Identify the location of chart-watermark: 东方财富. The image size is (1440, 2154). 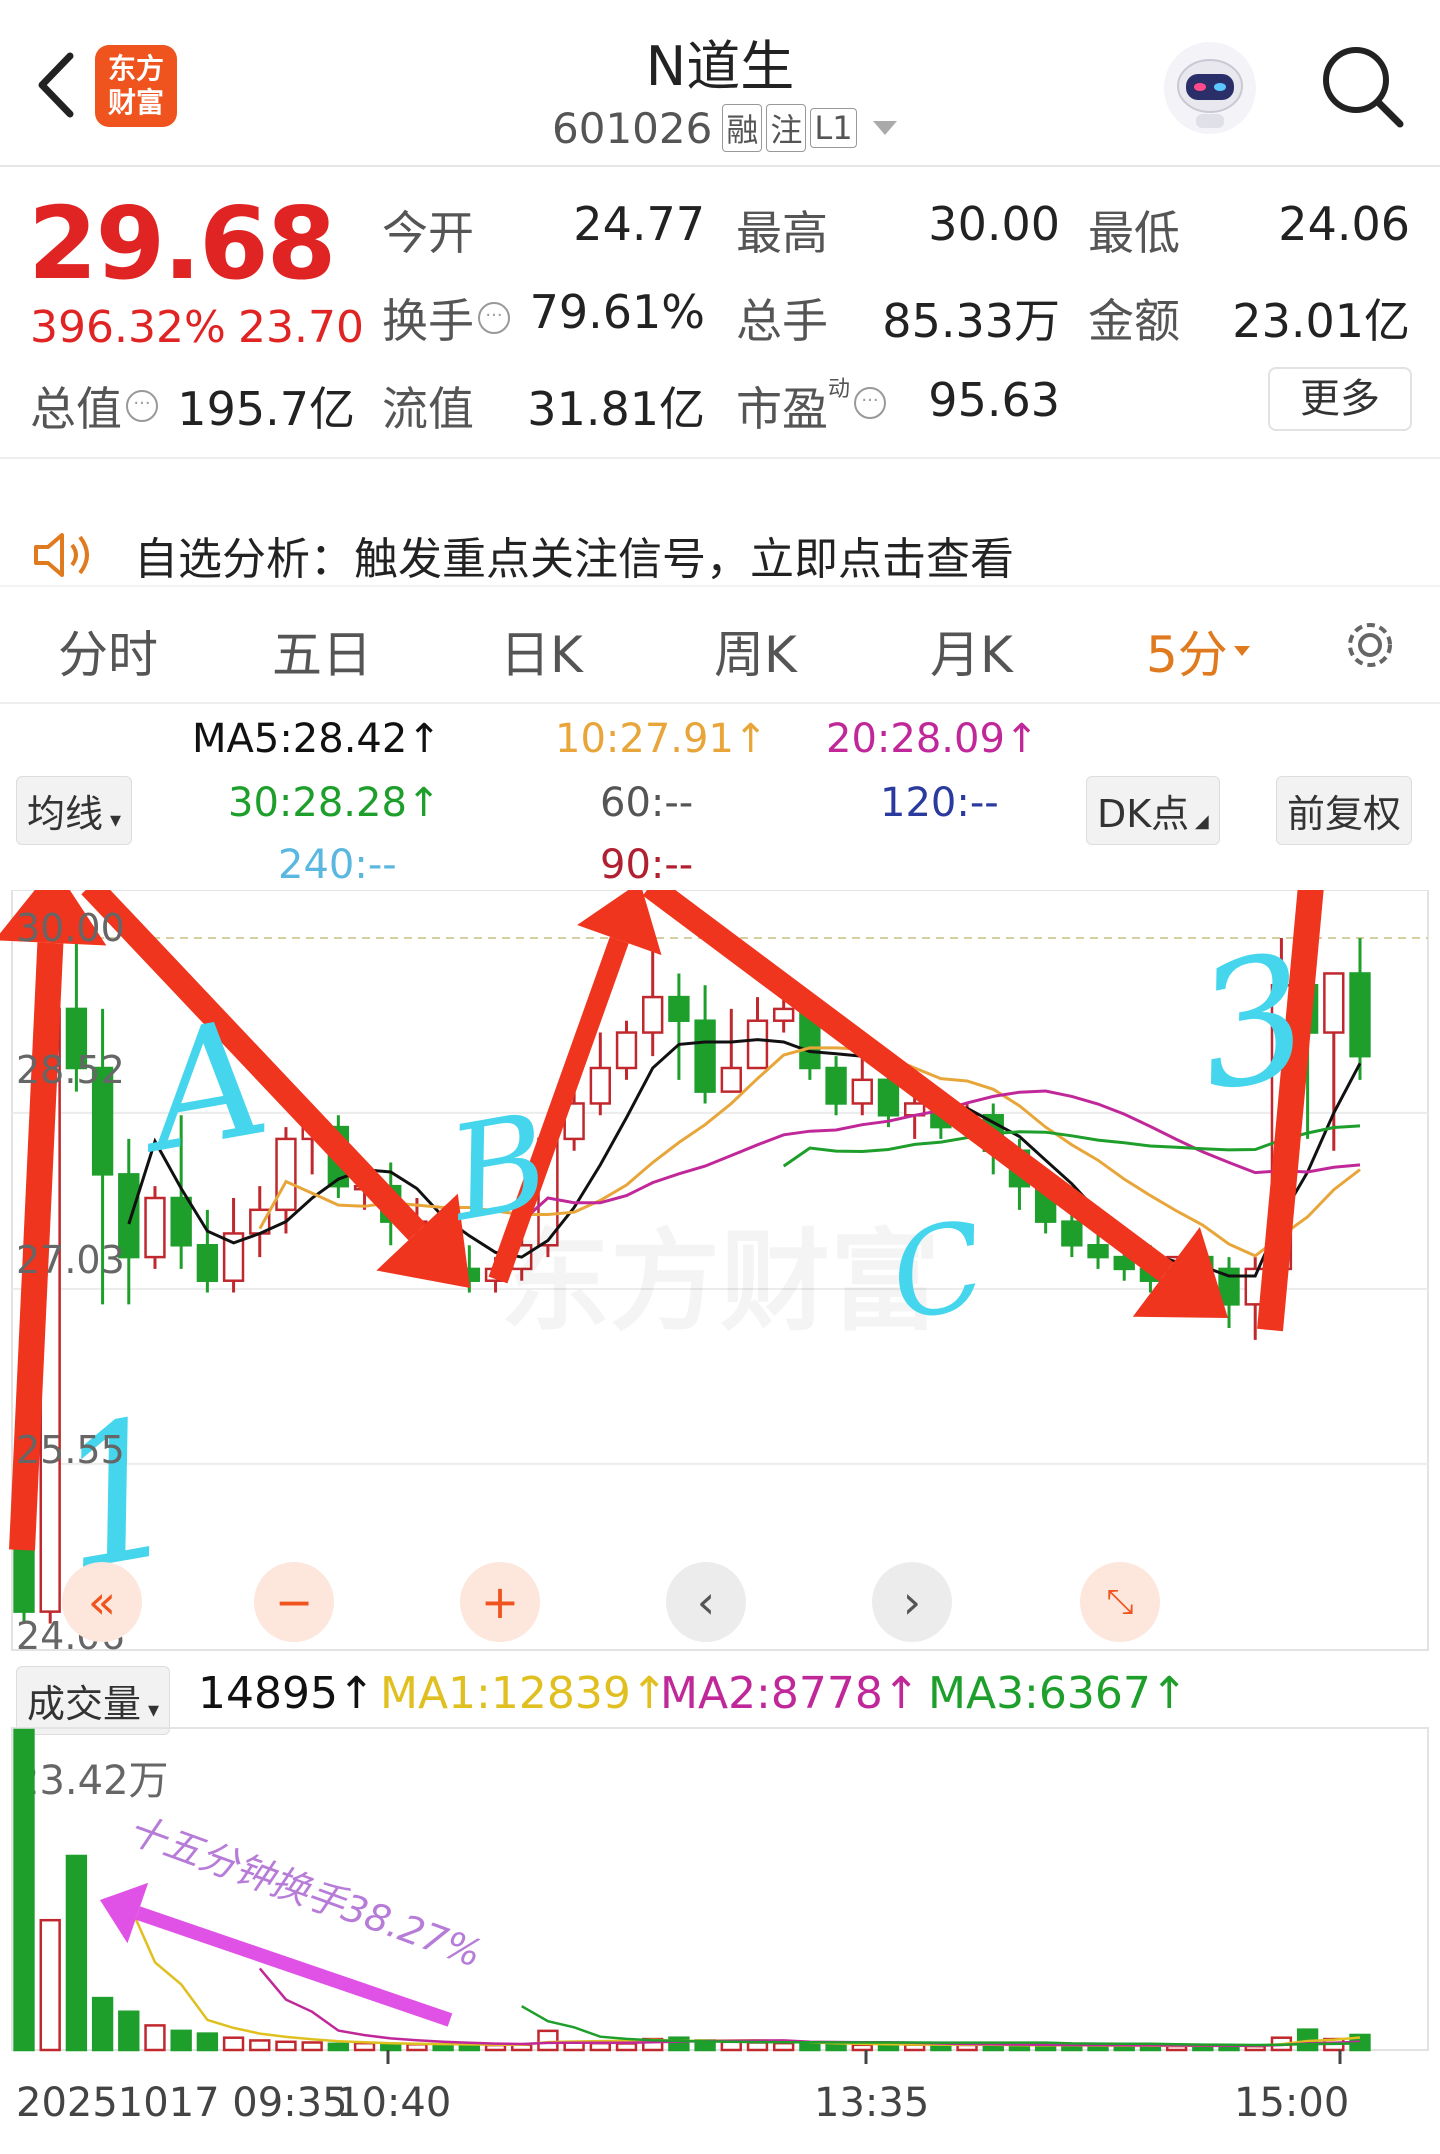
(720, 1282).